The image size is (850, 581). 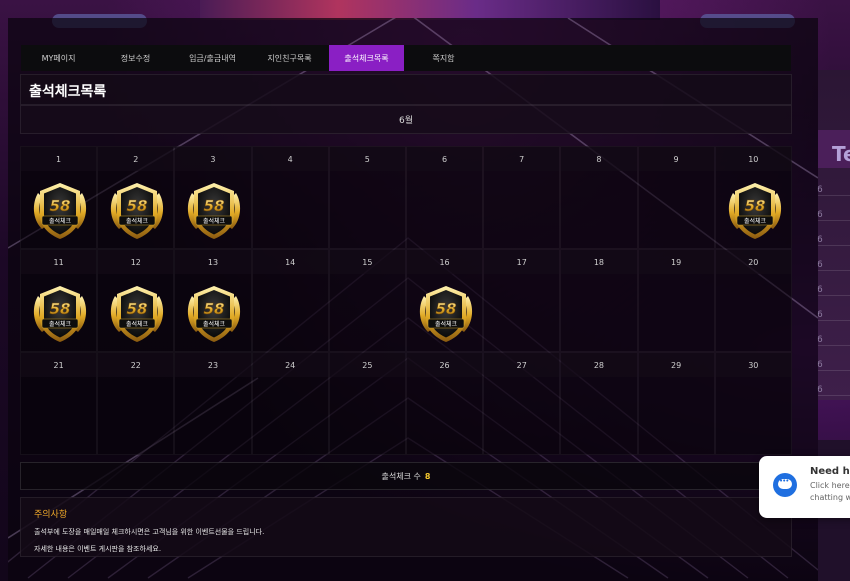 I want to click on calendar-day-number: 19, so click(x=676, y=262).